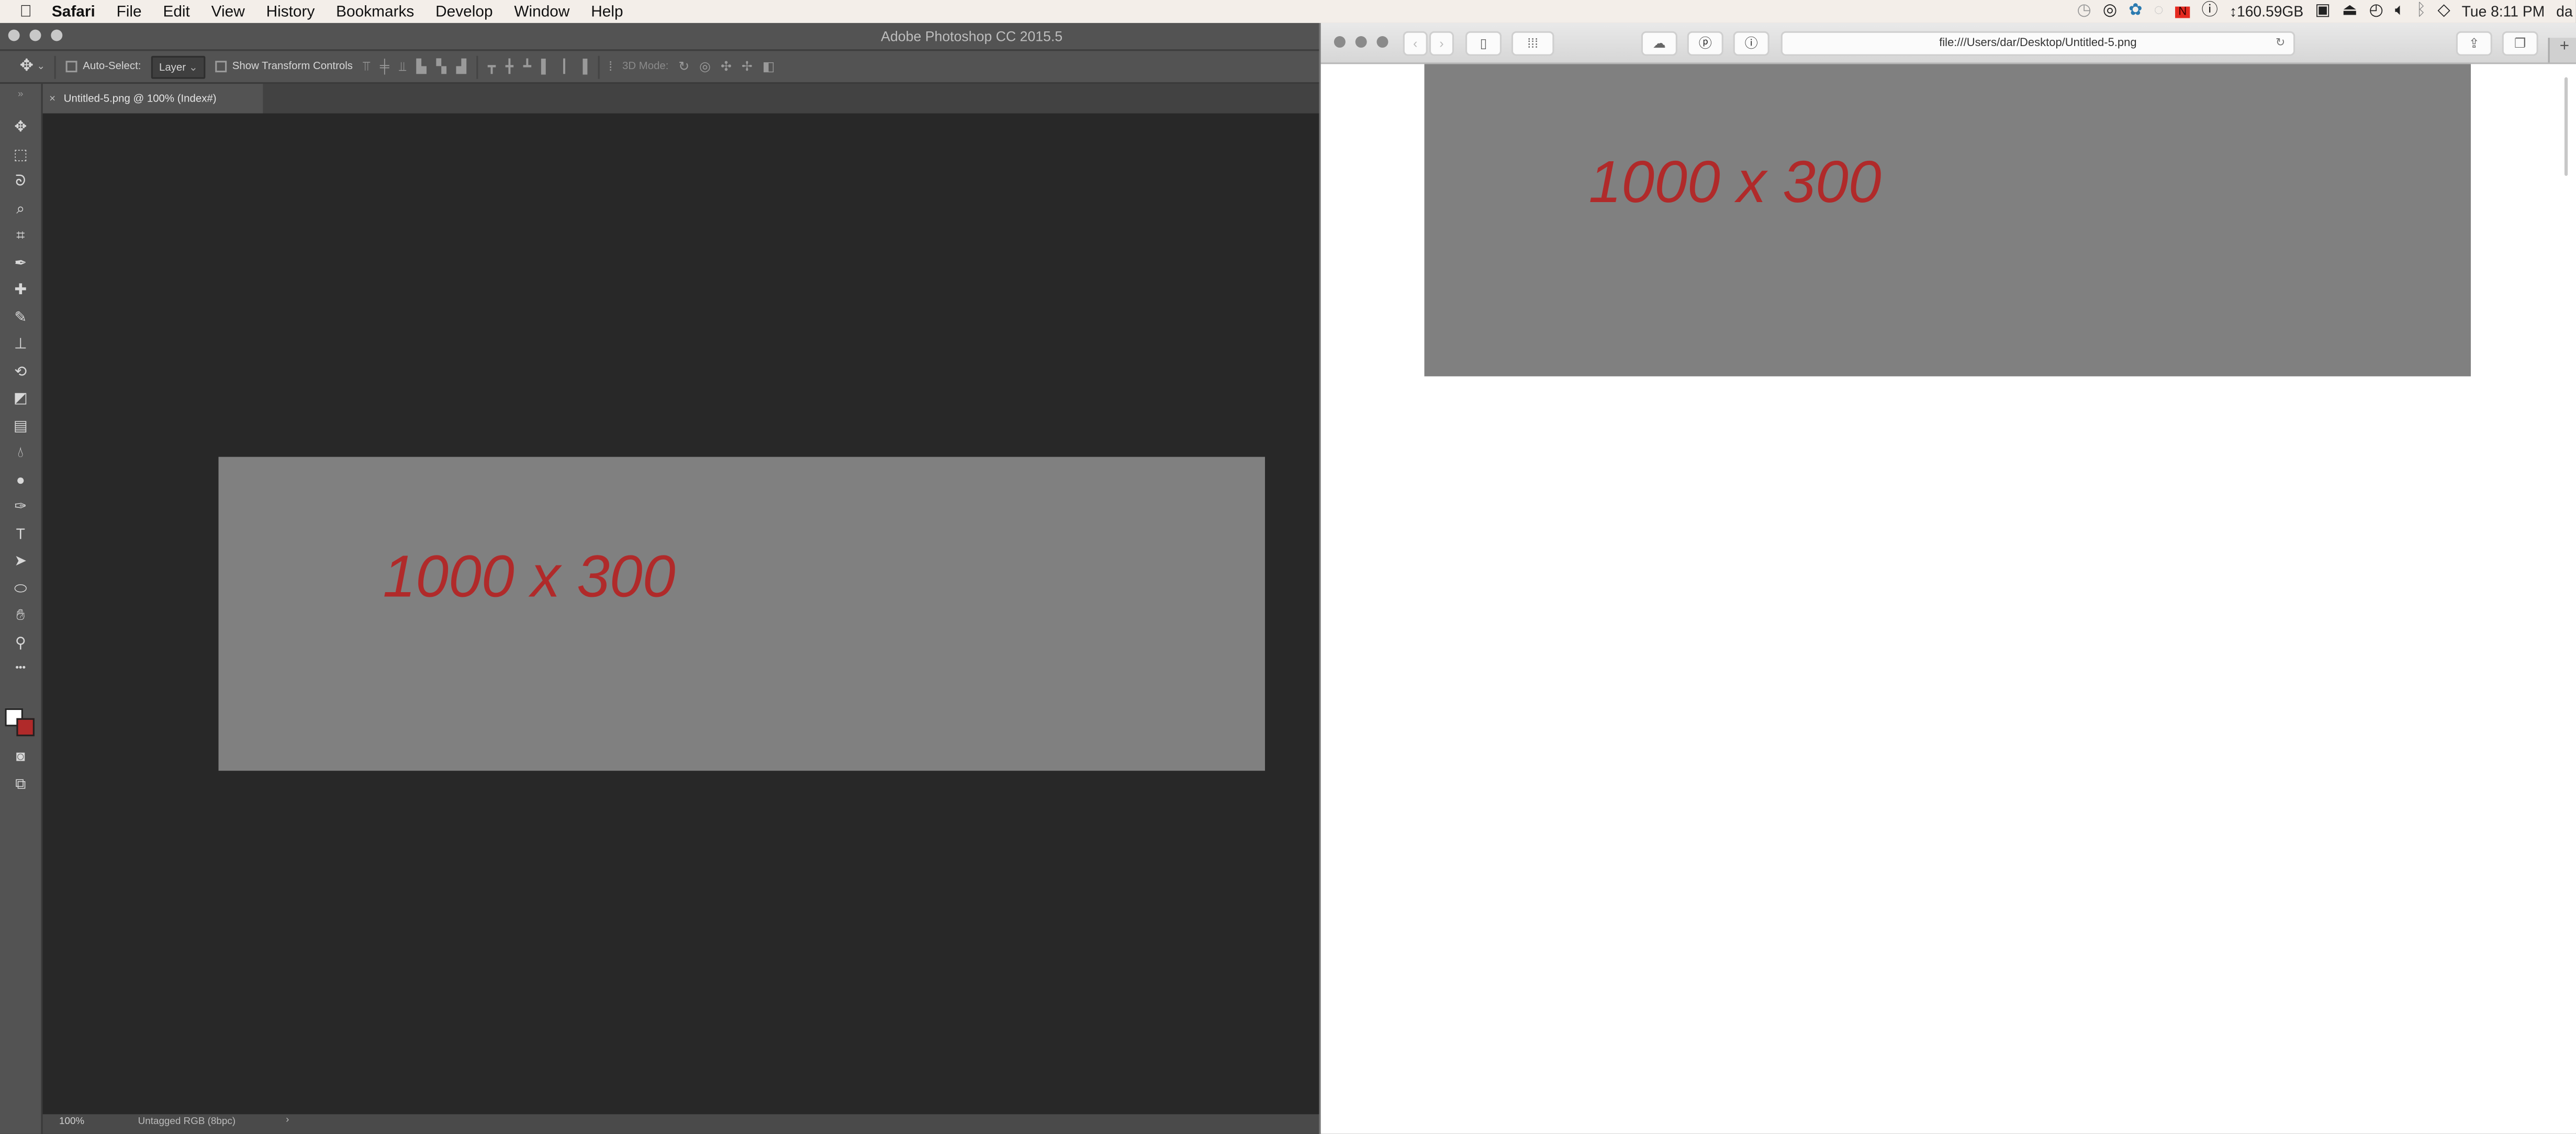 Image resolution: width=2576 pixels, height=1134 pixels. What do you see at coordinates (1361, 42) in the screenshot?
I see `minimize-window-button` at bounding box center [1361, 42].